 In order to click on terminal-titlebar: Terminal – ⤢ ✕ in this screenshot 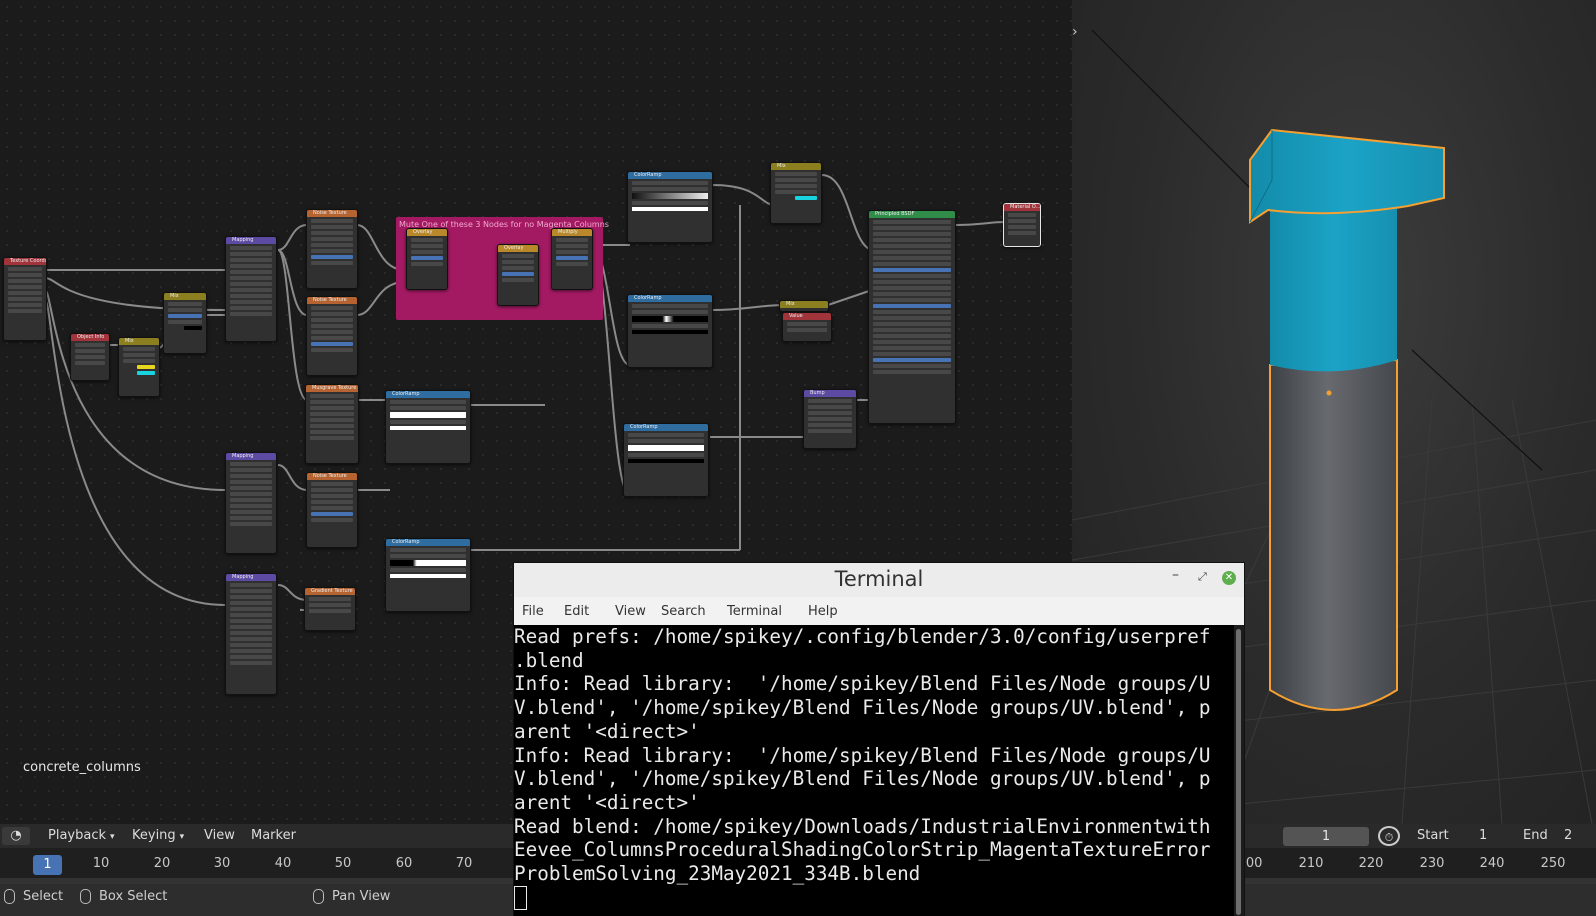, I will do `click(879, 580)`.